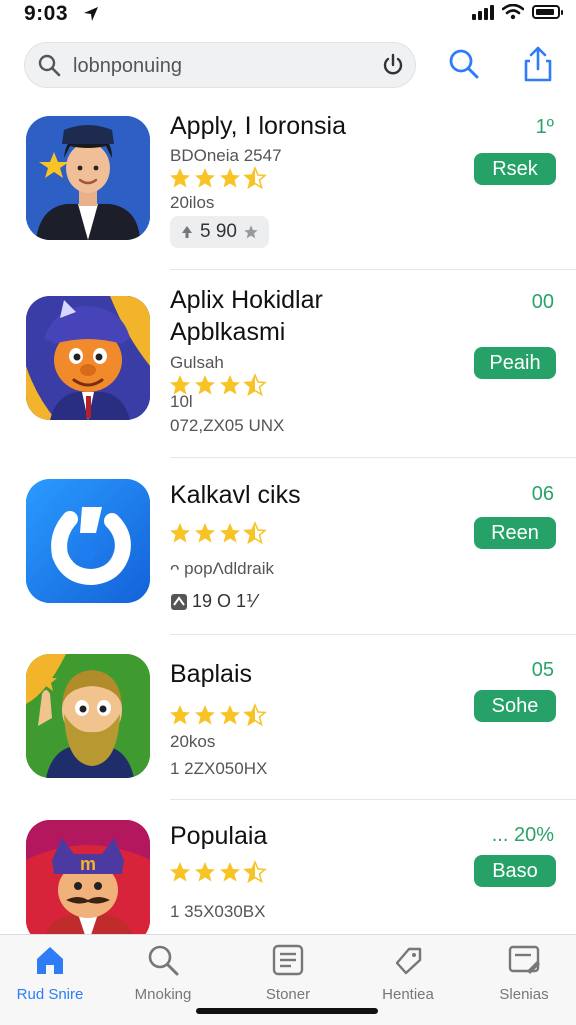  Describe the element at coordinates (223, 66) in the screenshot. I see `search-input` at that location.